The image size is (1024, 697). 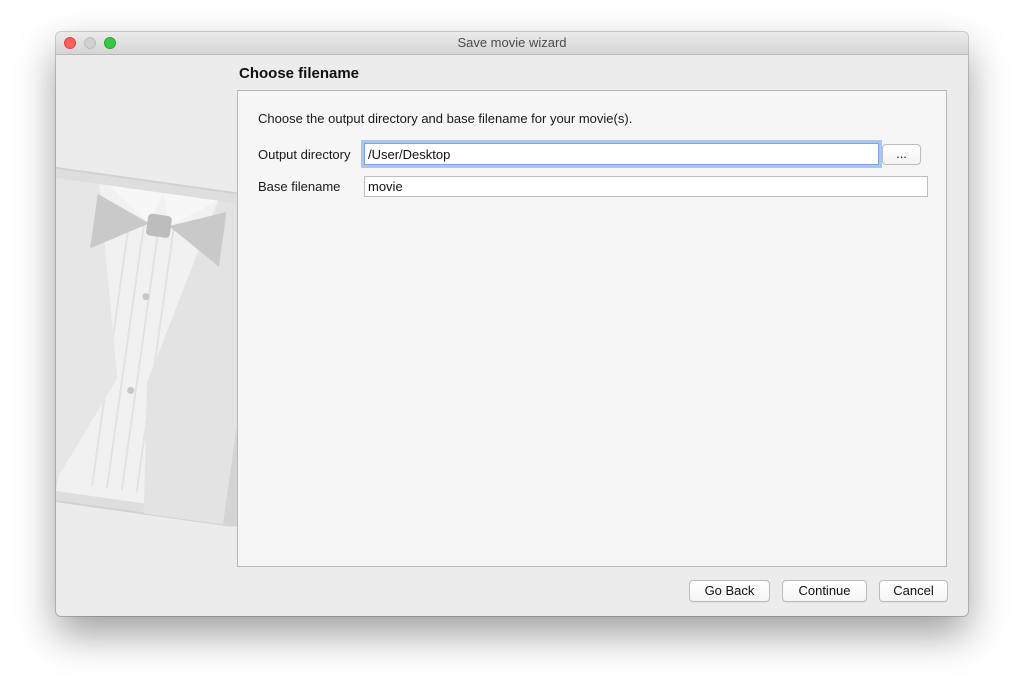 I want to click on page-title: Choose filename, so click(x=299, y=73).